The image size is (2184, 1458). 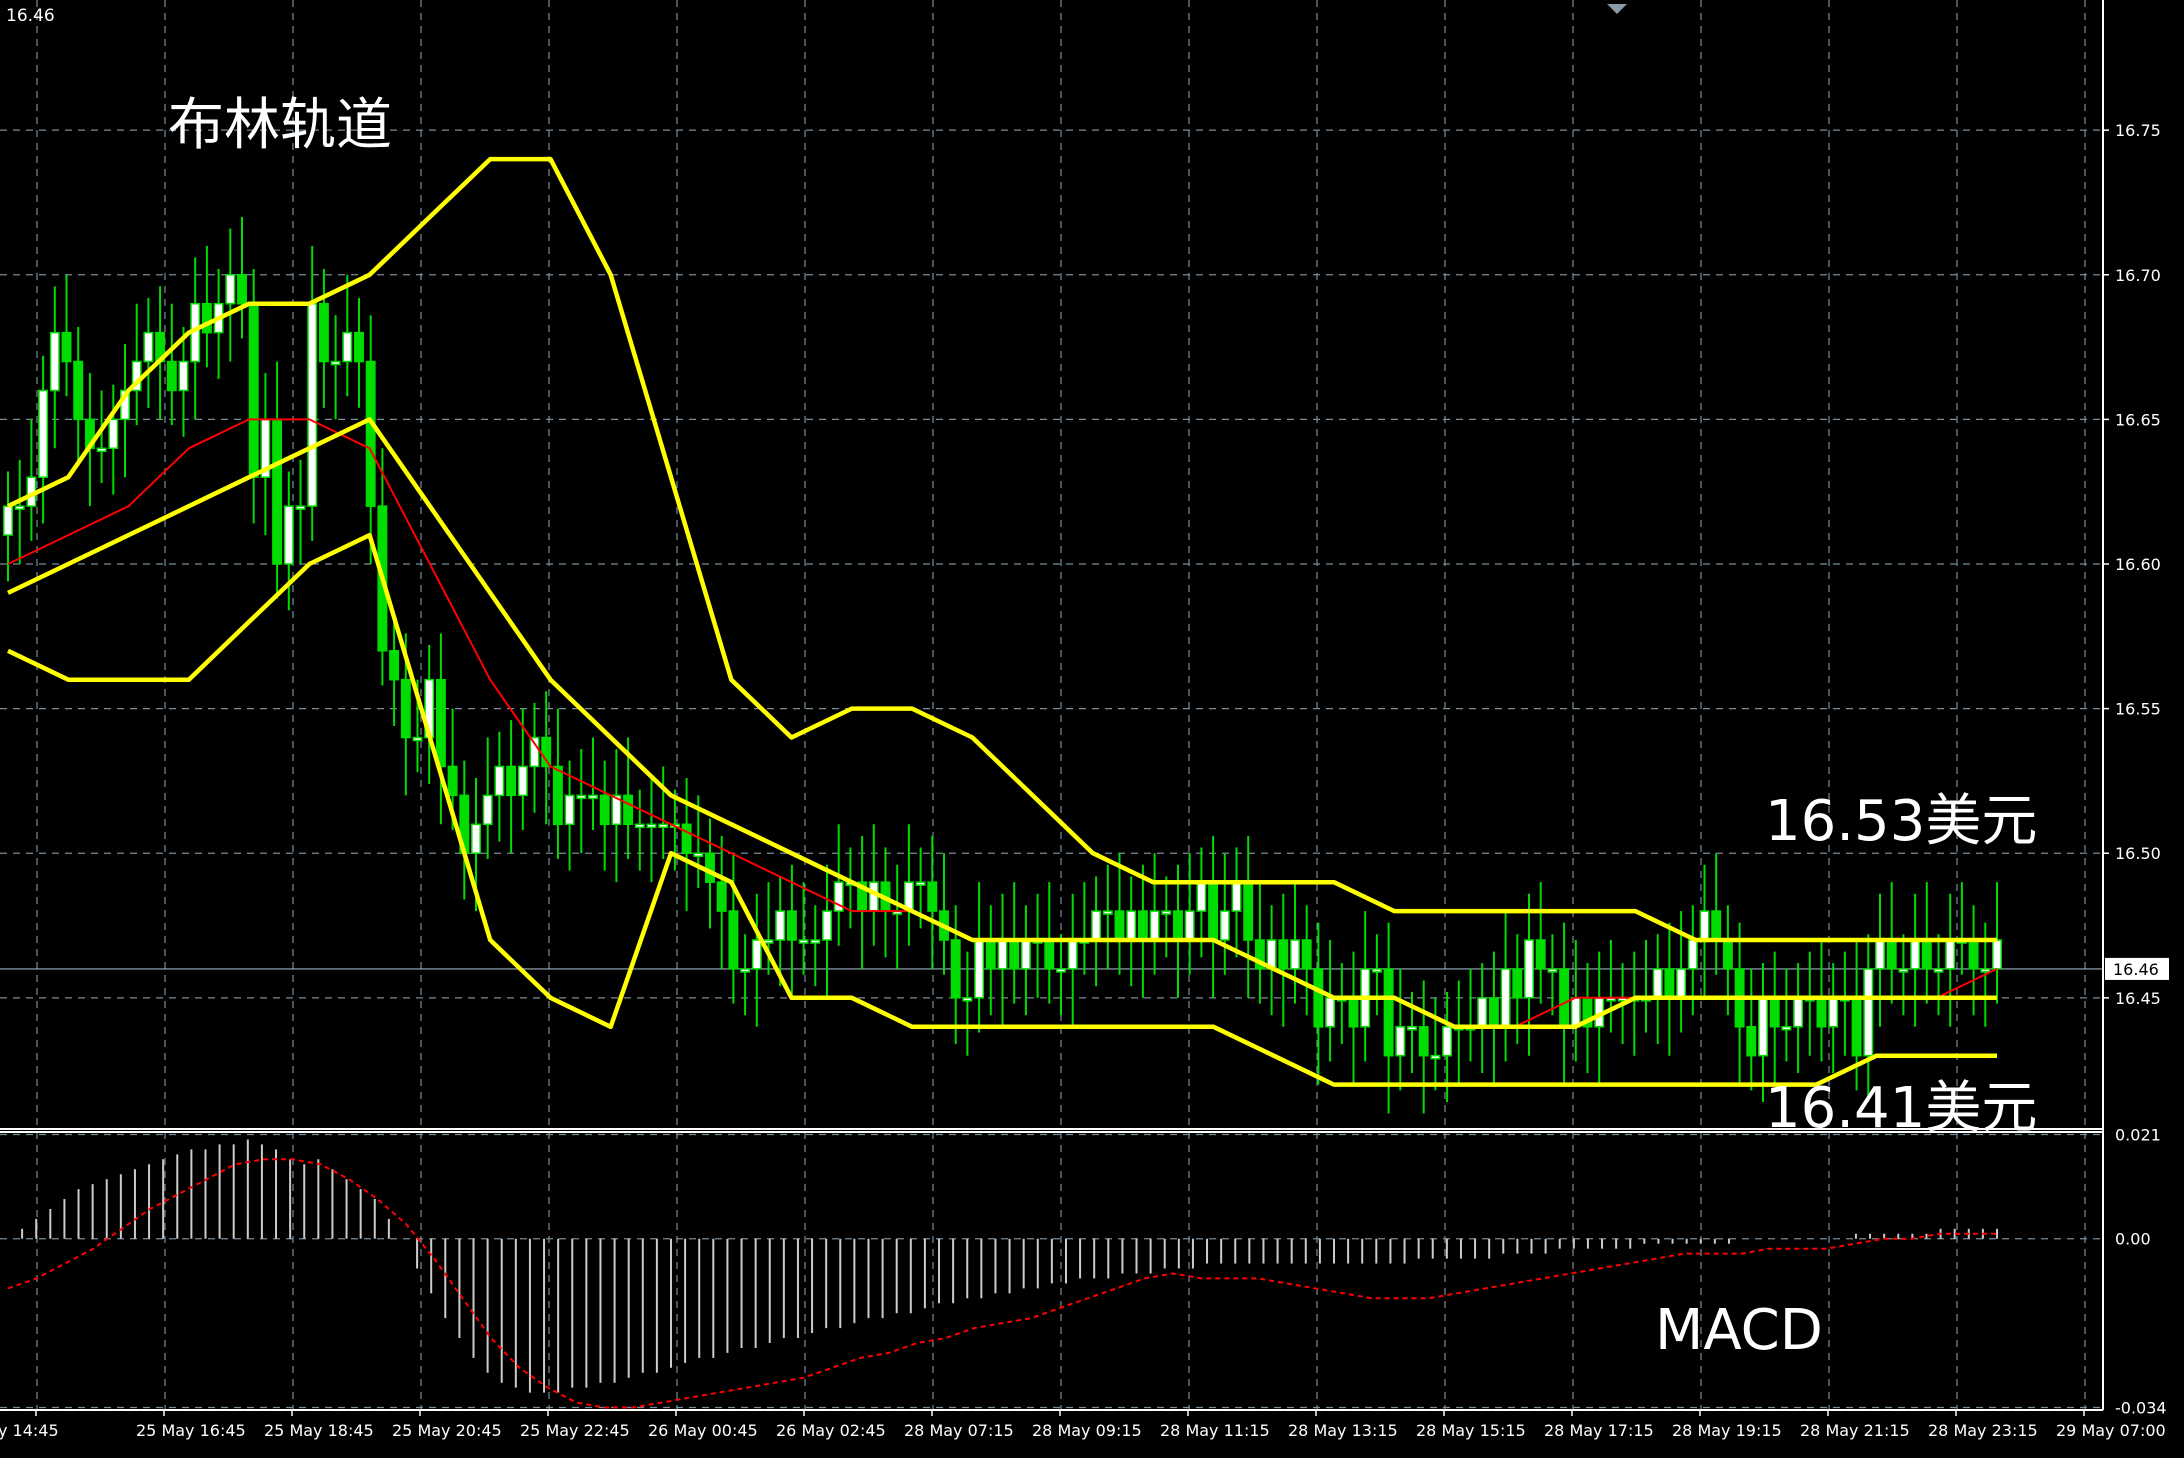 What do you see at coordinates (1739, 1330) in the screenshot?
I see `macd-label: MACD` at bounding box center [1739, 1330].